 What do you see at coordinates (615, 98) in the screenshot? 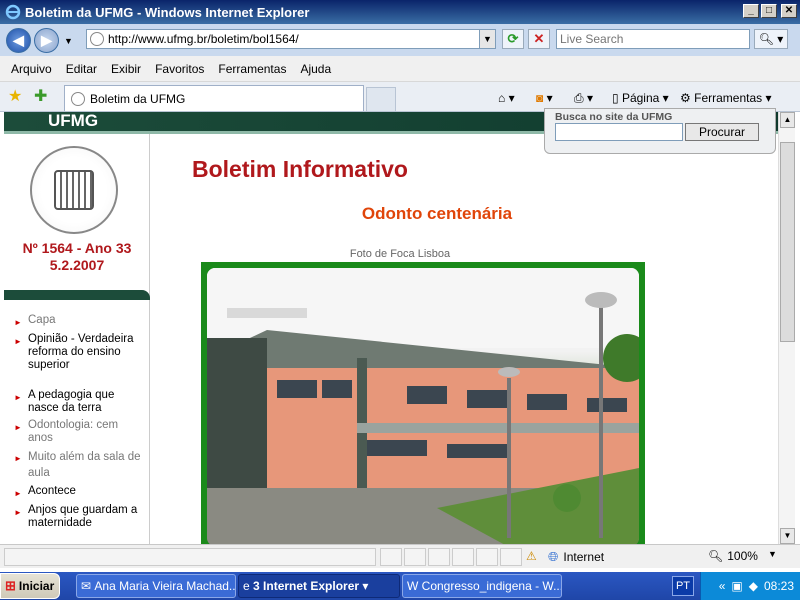
I see `page-icon: ▯` at bounding box center [615, 98].